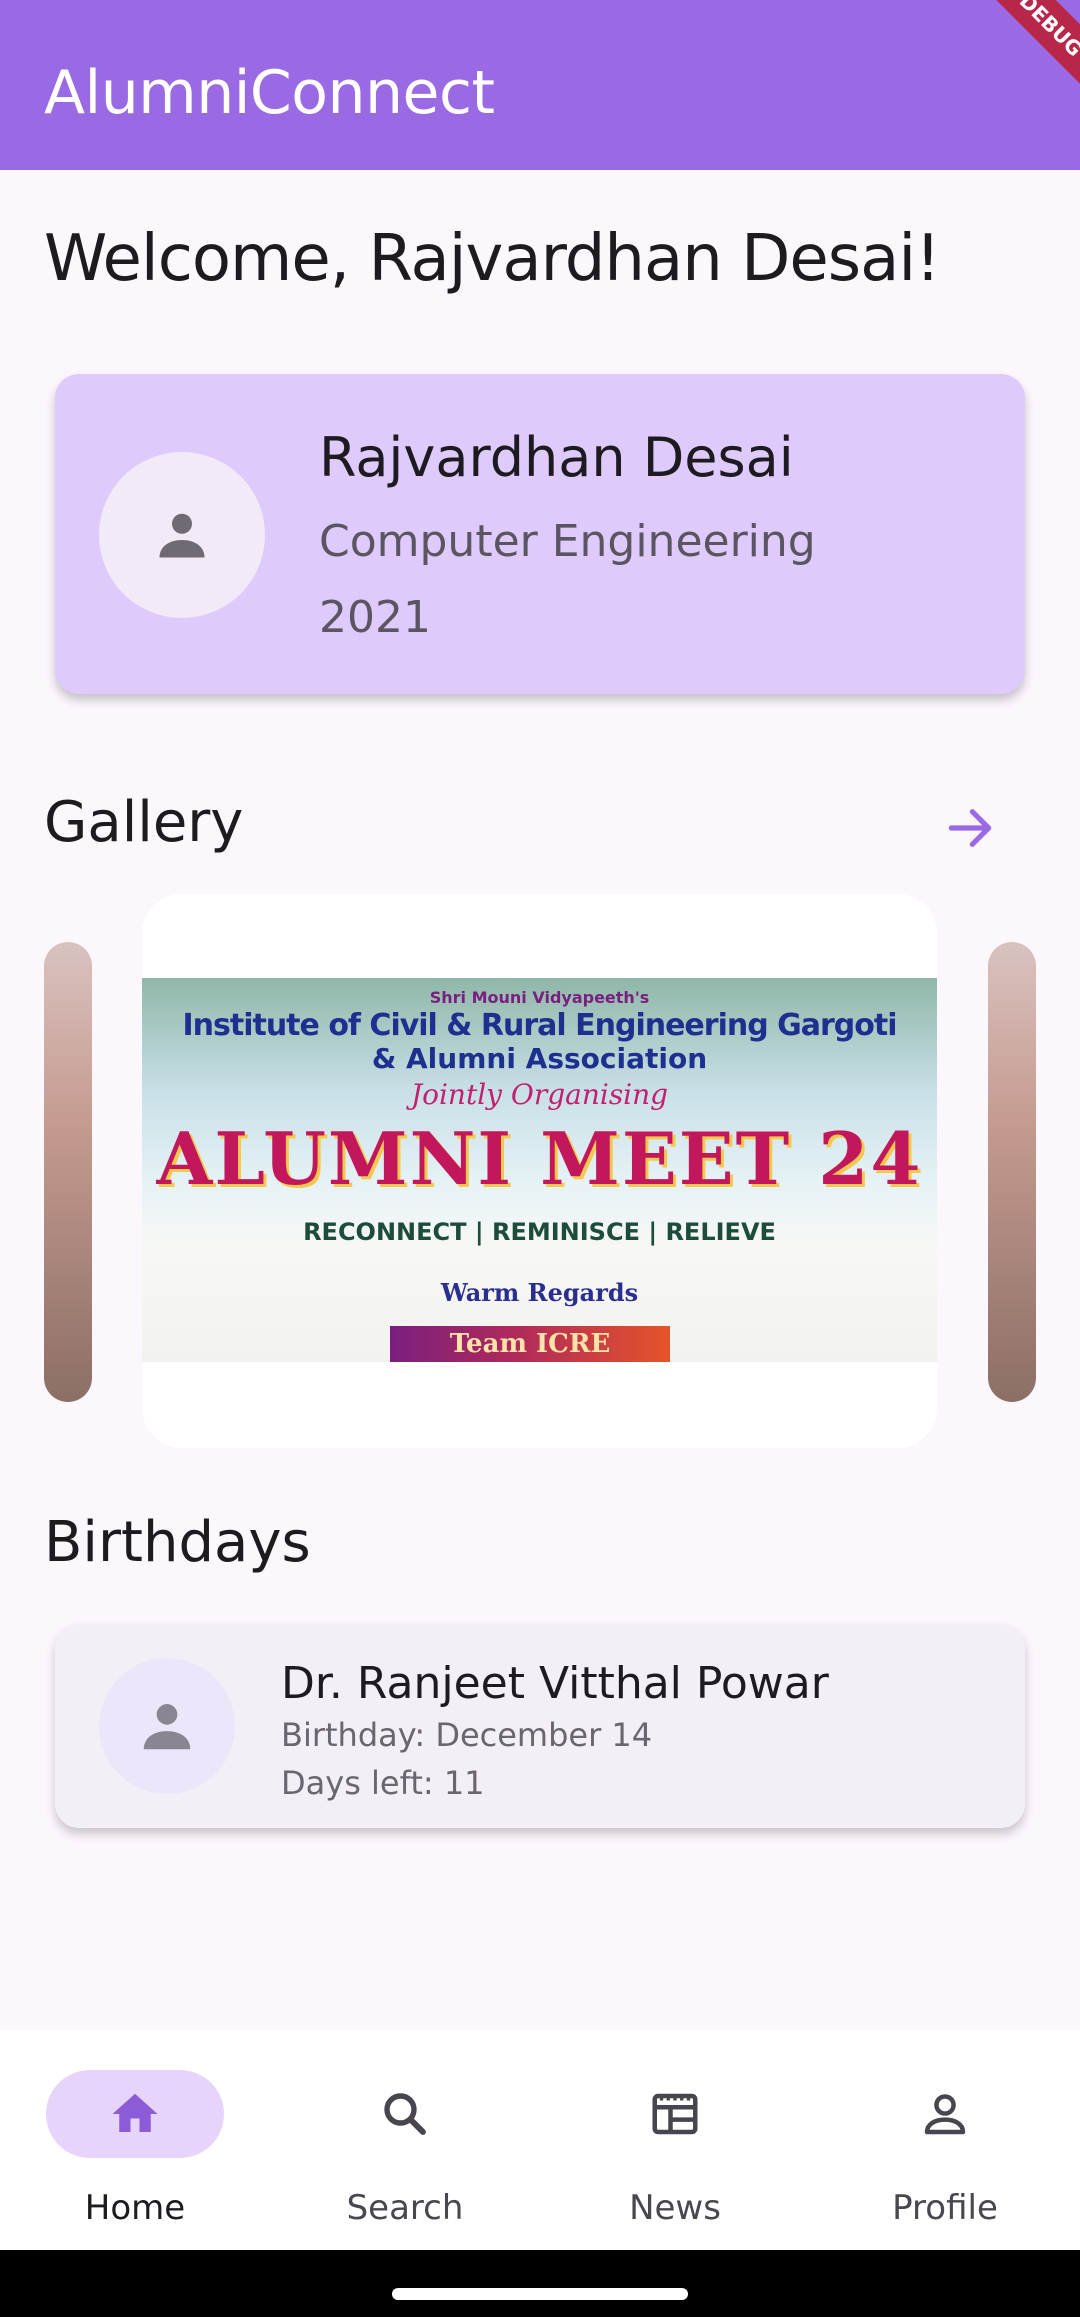 The width and height of the screenshot is (1080, 2317). I want to click on nav-label: Profile, so click(945, 2208).